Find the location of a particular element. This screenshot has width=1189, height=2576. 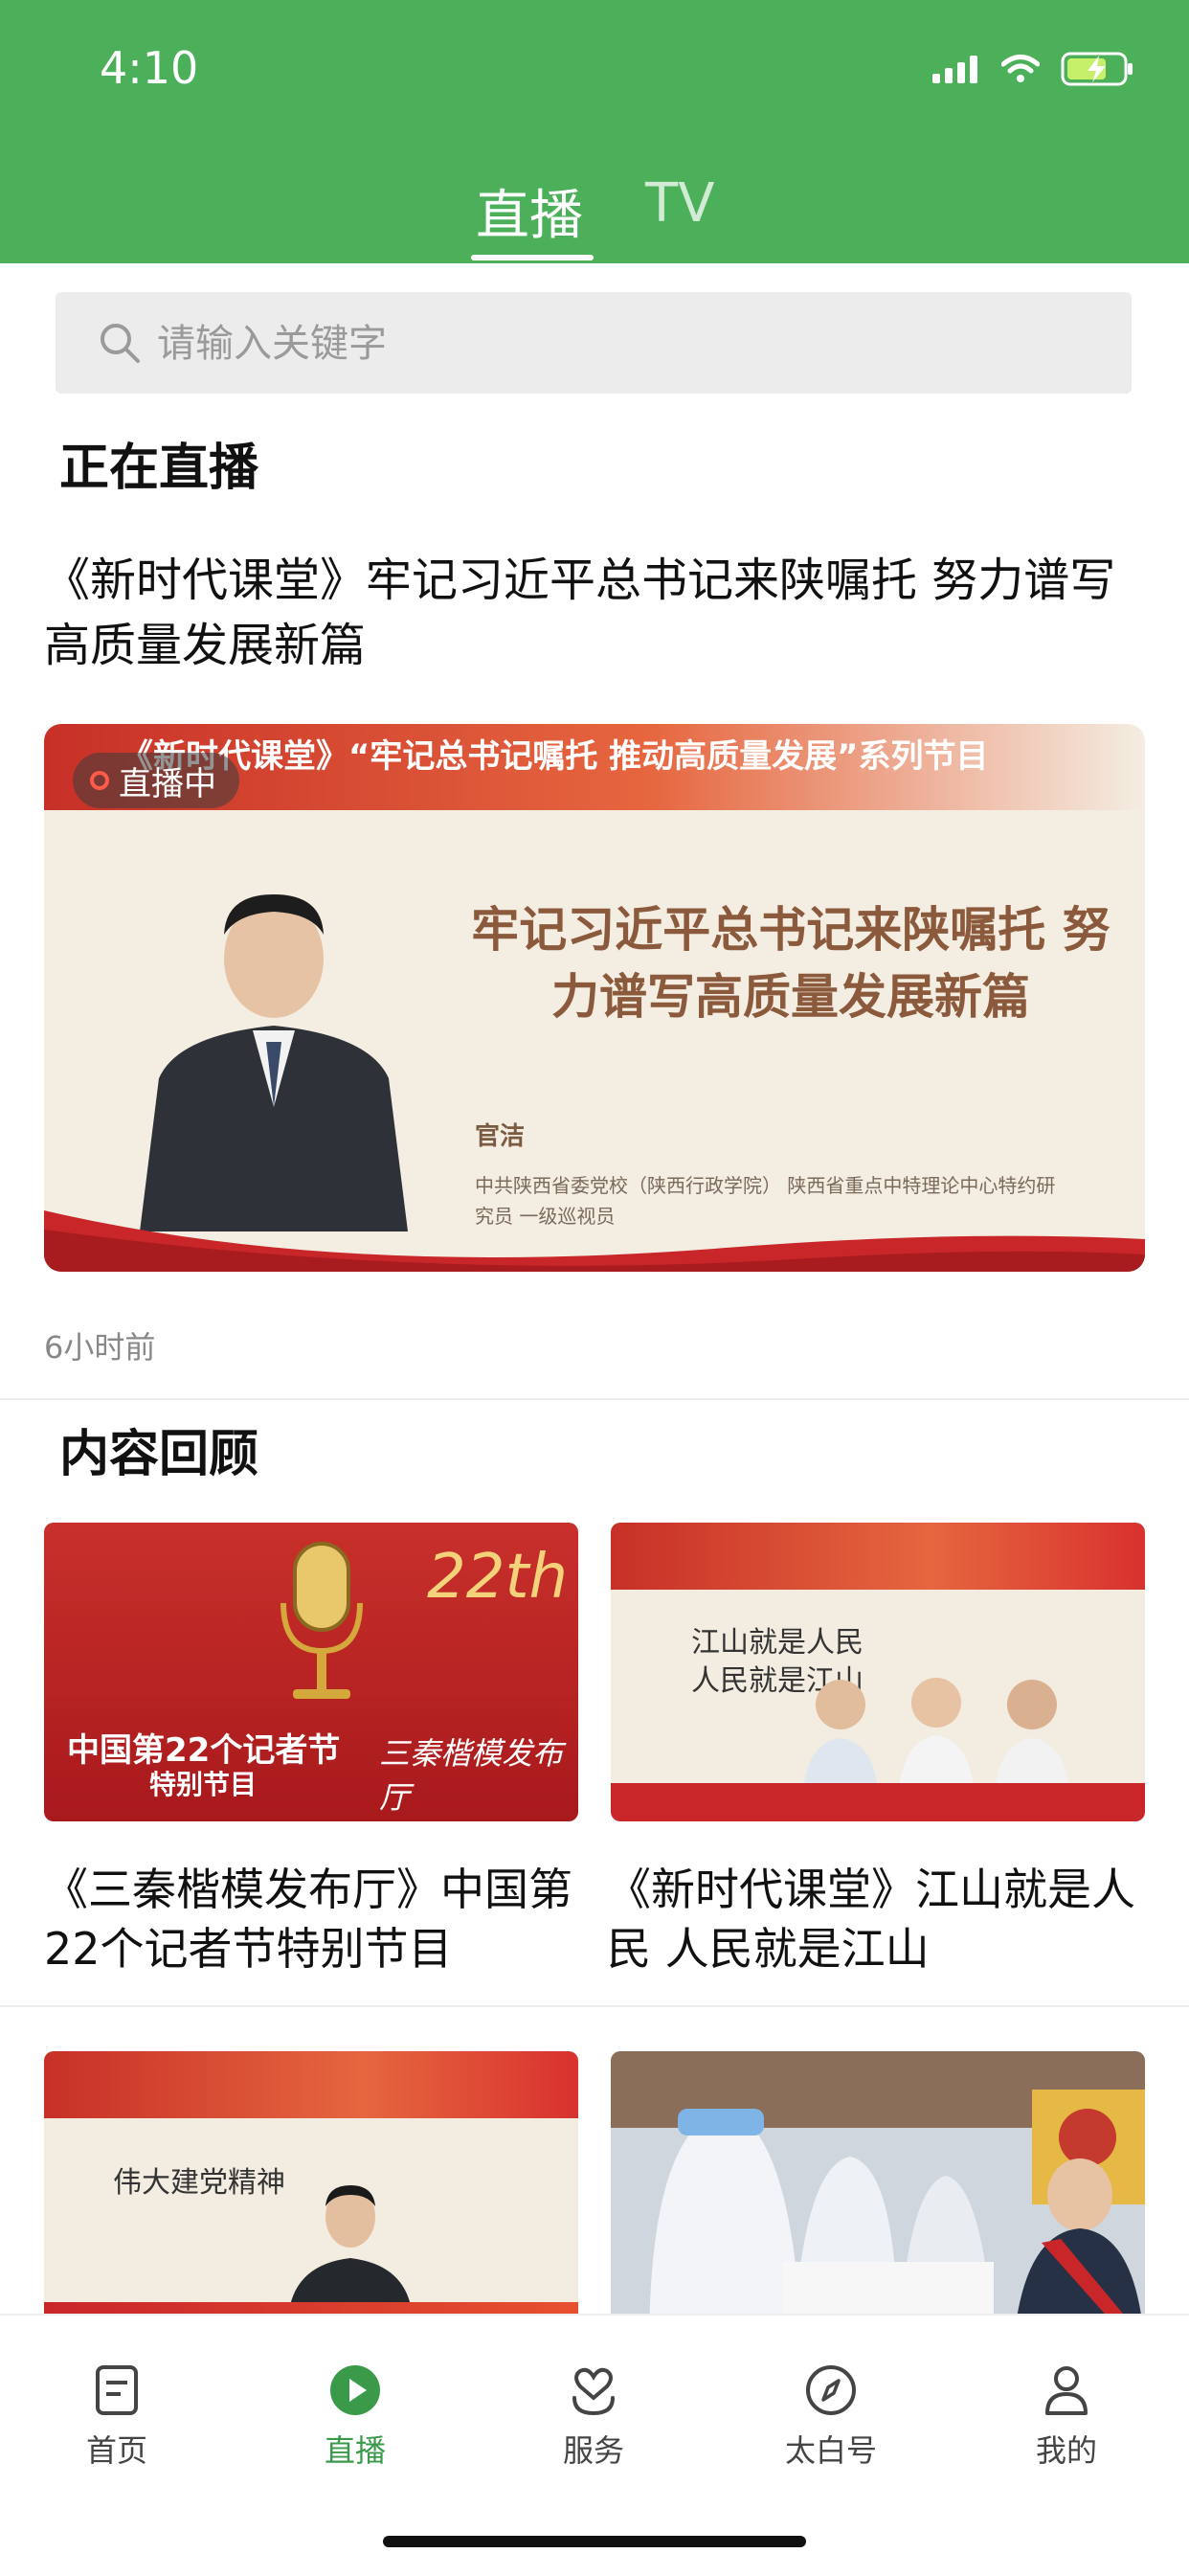

nav-label-live: 直播 is located at coordinates (355, 2450).